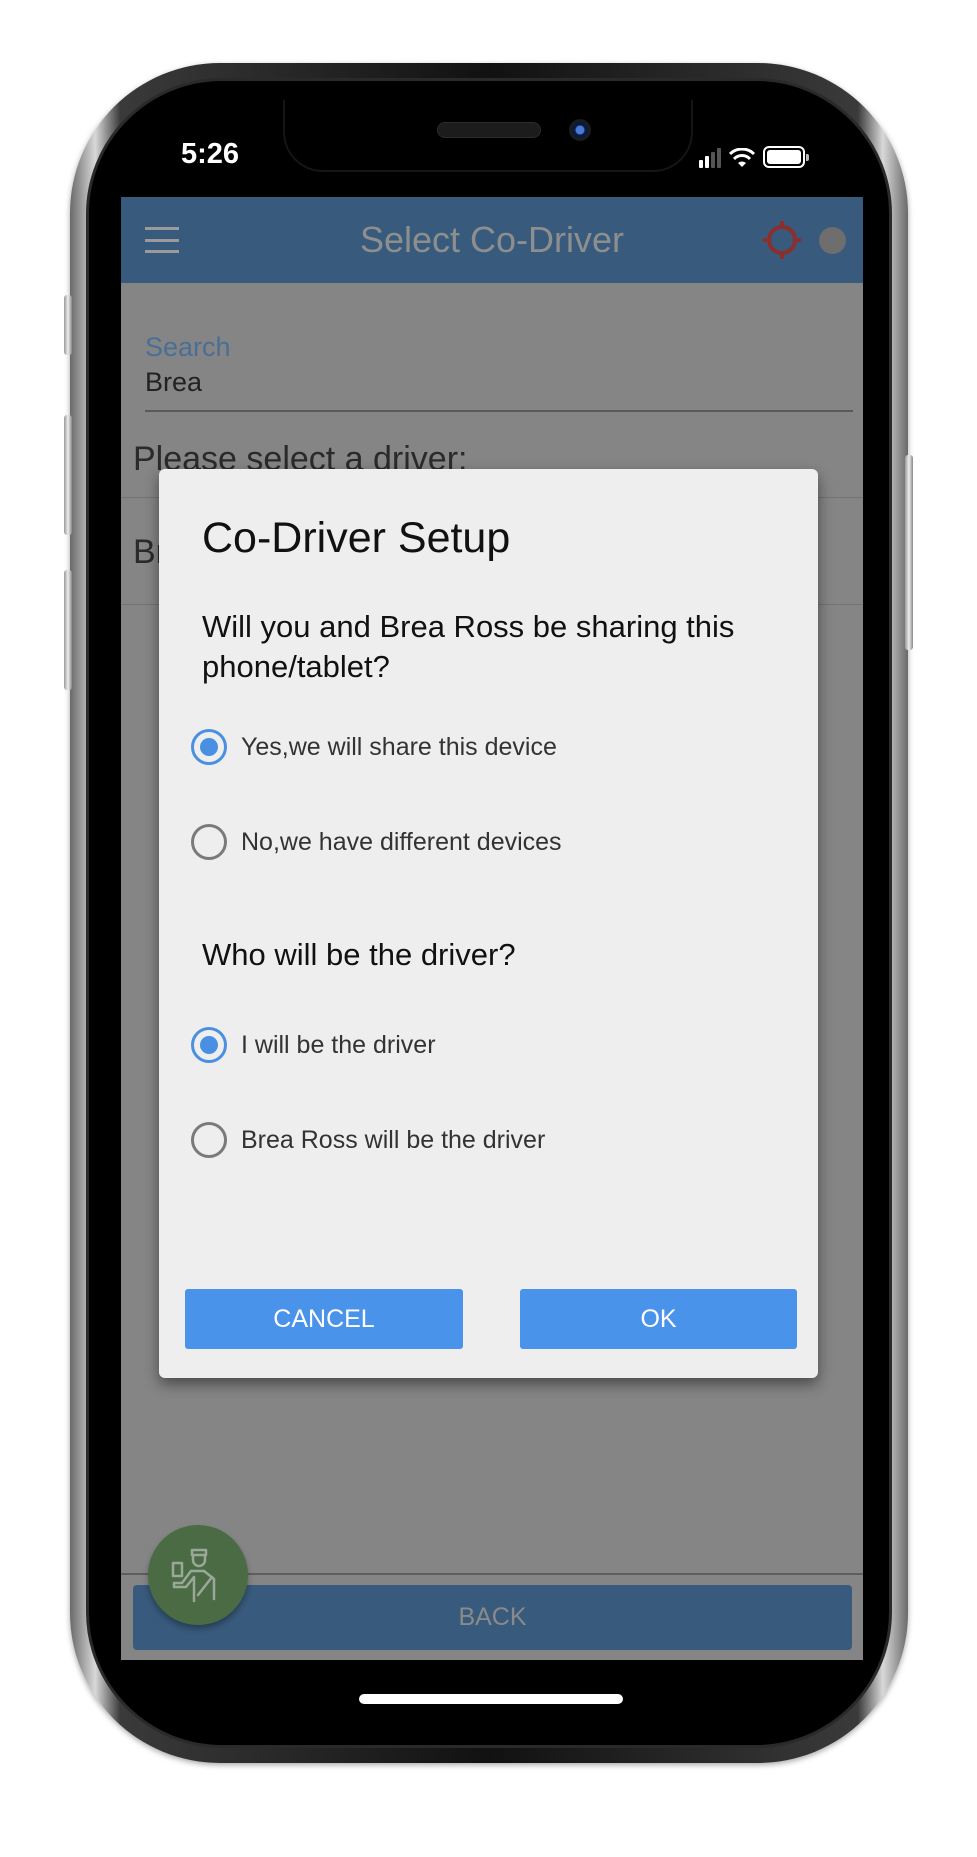 Image resolution: width=977 pixels, height=1857 pixels. Describe the element at coordinates (193, 1575) in the screenshot. I see `driver-person-icon` at that location.